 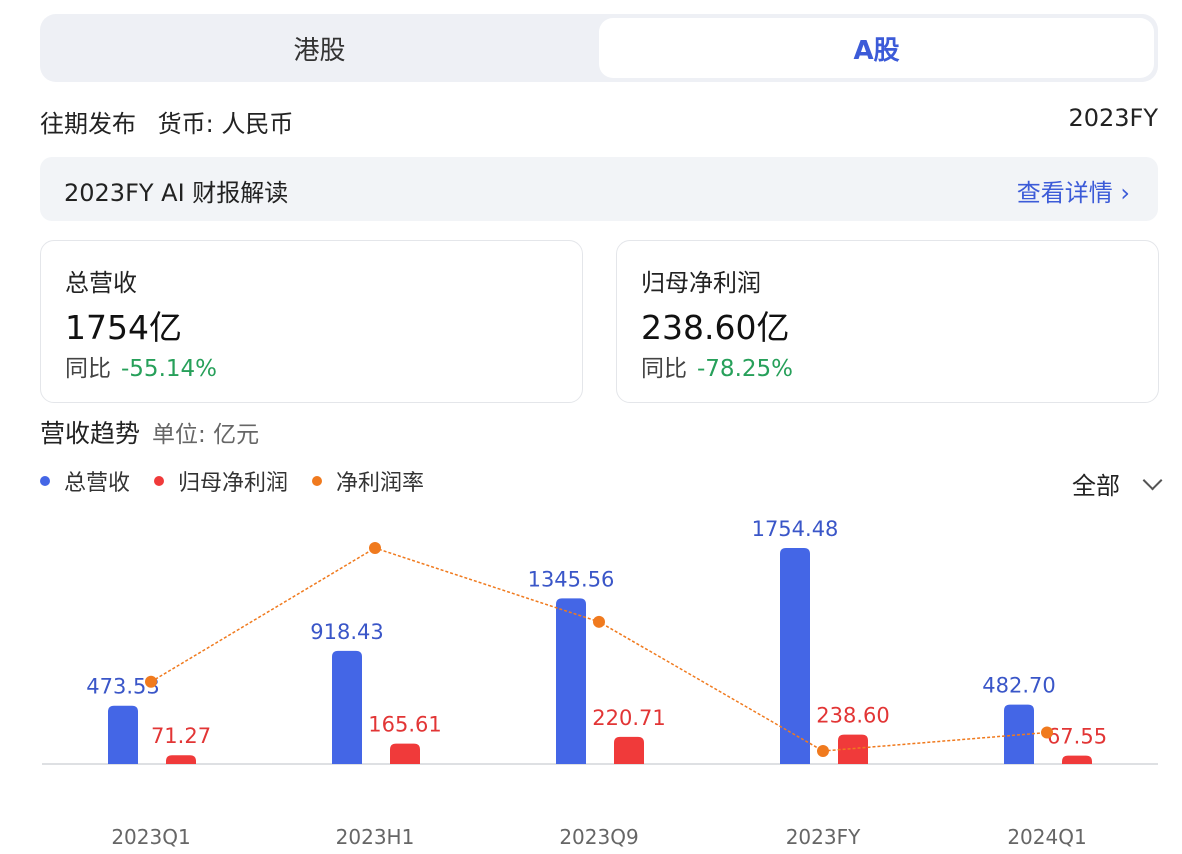 I want to click on net-profit-data-label: 238.60, so click(x=852, y=716).